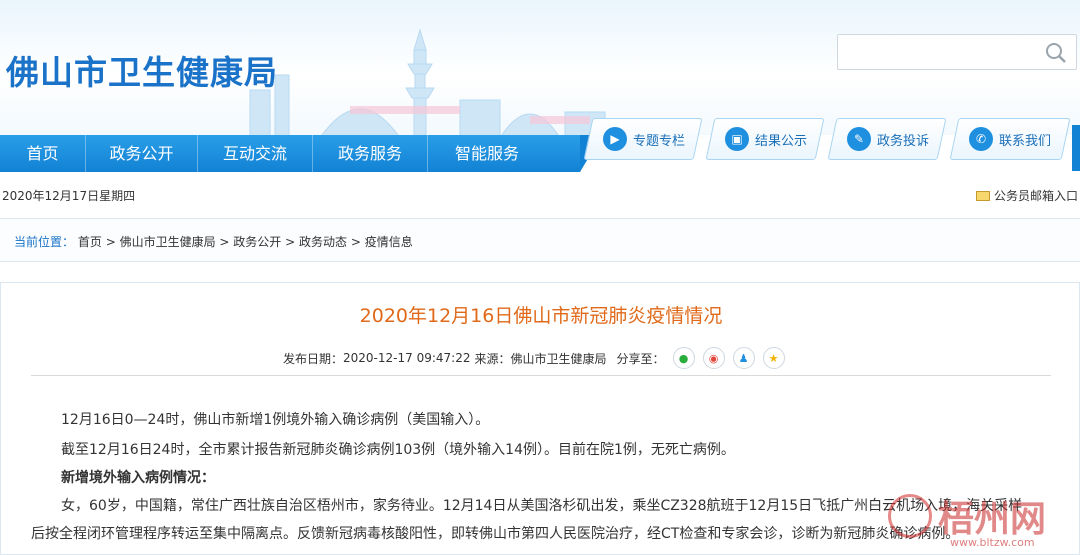 The image size is (1080, 555). What do you see at coordinates (992, 519) in the screenshot?
I see `watermark-text: 梧州网` at bounding box center [992, 519].